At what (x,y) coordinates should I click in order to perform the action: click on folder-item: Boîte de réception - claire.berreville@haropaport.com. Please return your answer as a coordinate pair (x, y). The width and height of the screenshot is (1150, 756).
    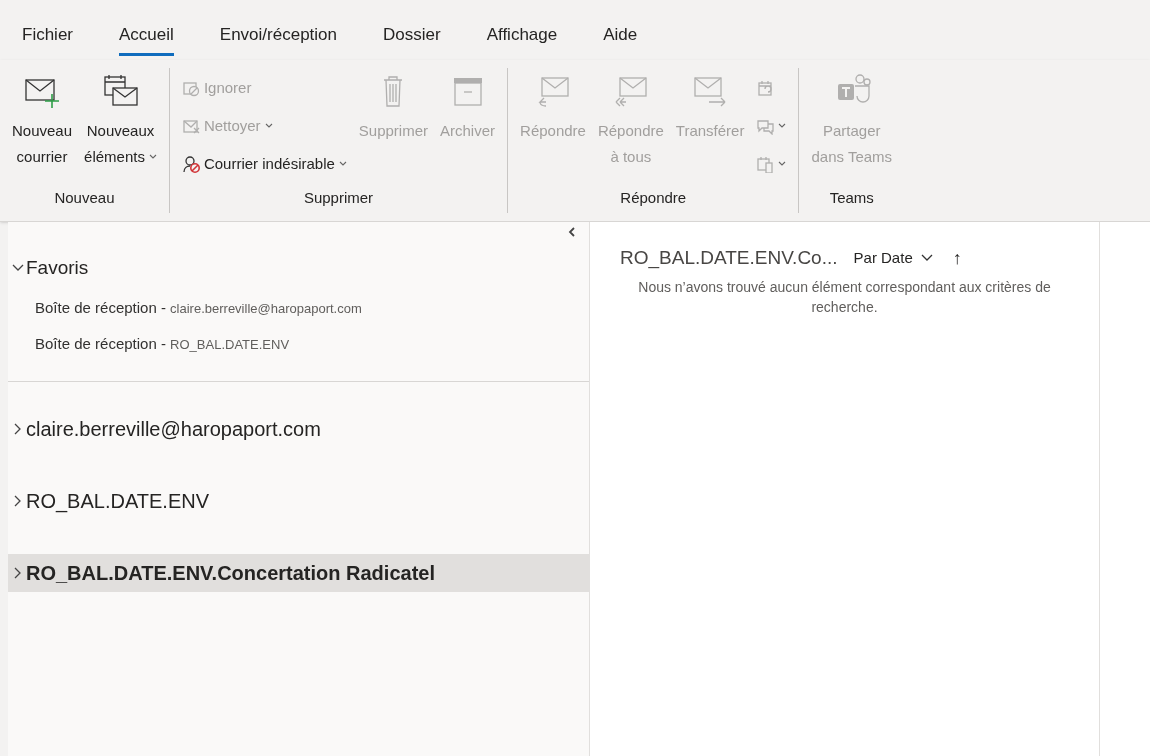
    Looking at the image, I should click on (298, 307).